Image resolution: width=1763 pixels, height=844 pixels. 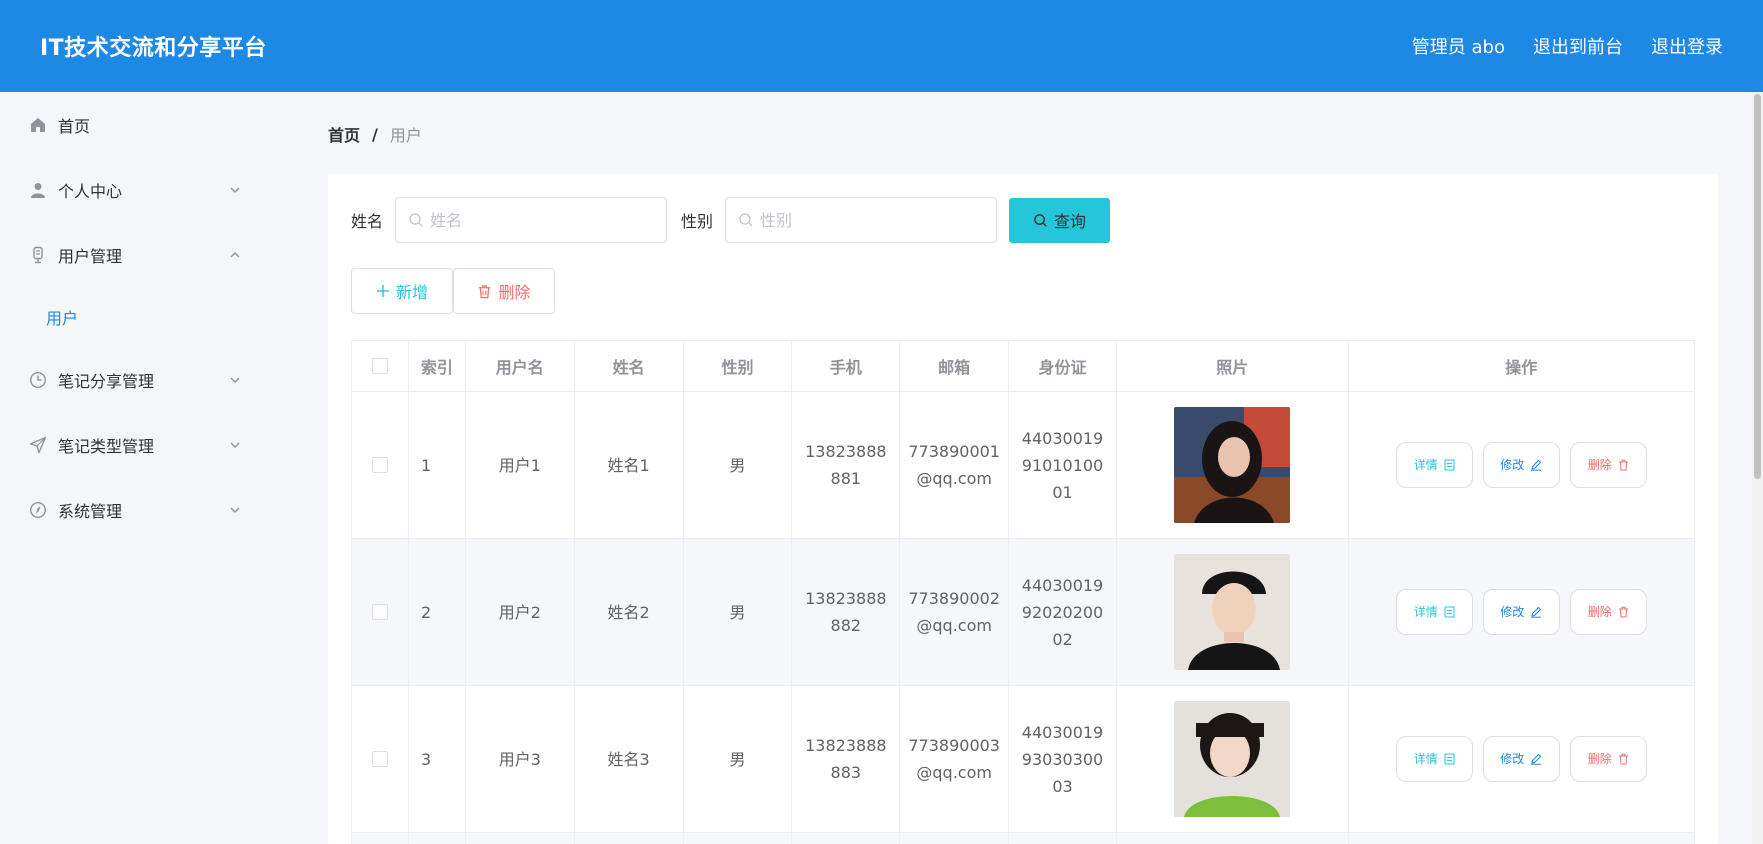 I want to click on sex-search-field, so click(x=861, y=220).